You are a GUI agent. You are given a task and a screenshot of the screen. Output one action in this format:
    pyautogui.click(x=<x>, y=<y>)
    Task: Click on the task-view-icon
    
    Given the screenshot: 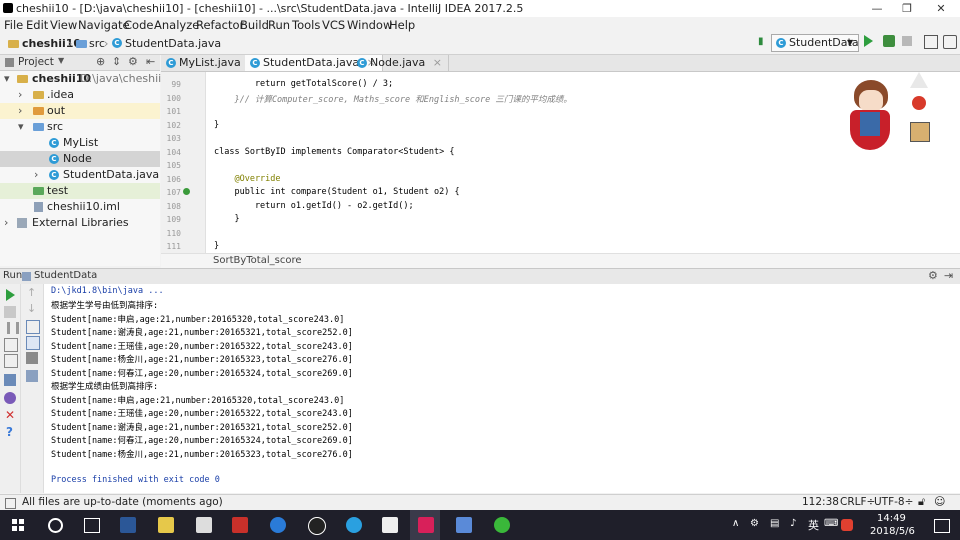 What is the action you would take?
    pyautogui.click(x=92, y=525)
    